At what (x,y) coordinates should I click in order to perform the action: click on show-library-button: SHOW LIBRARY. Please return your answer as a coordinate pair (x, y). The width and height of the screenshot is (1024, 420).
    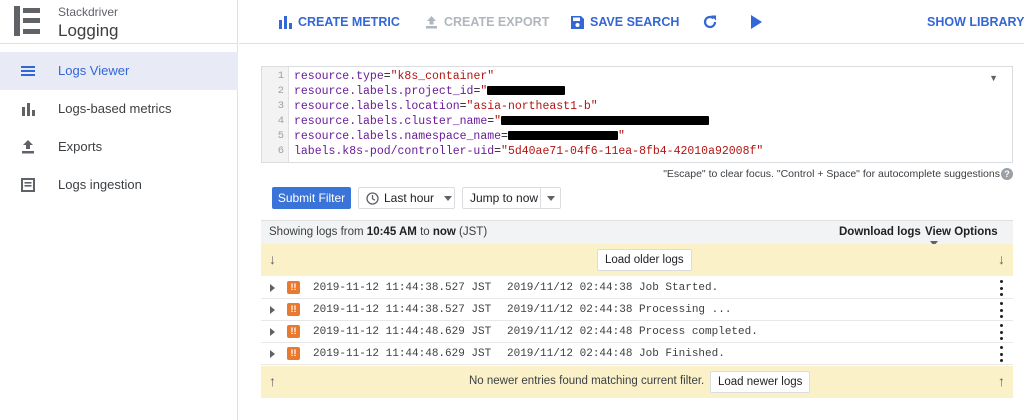
    Looking at the image, I should click on (975, 22).